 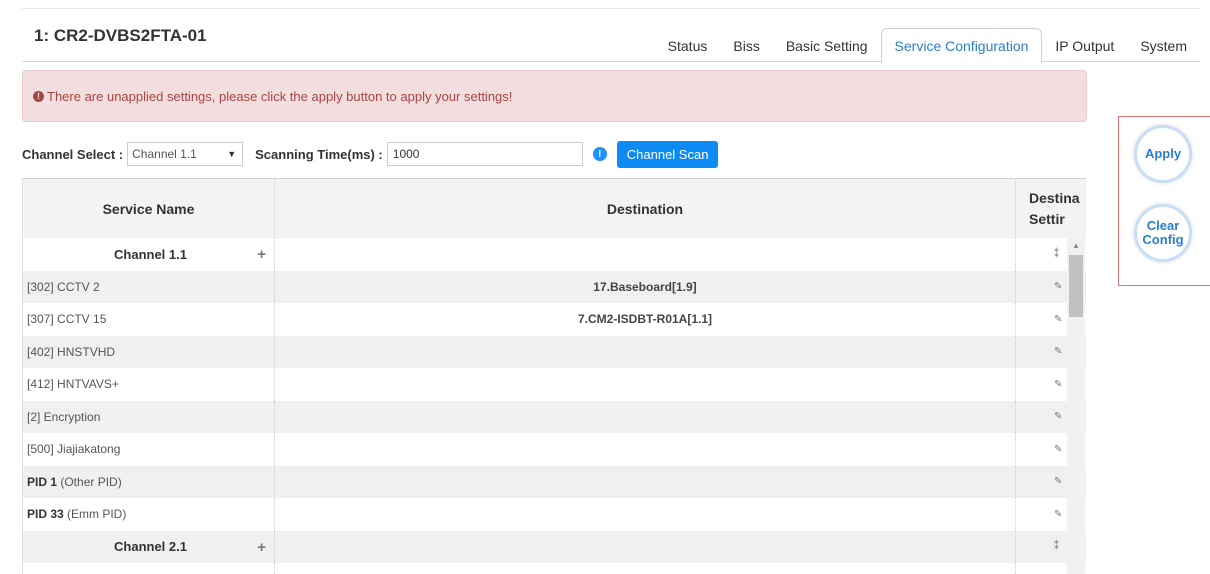 I want to click on service-name-cell: PID 33 (Emm PID), so click(x=149, y=514).